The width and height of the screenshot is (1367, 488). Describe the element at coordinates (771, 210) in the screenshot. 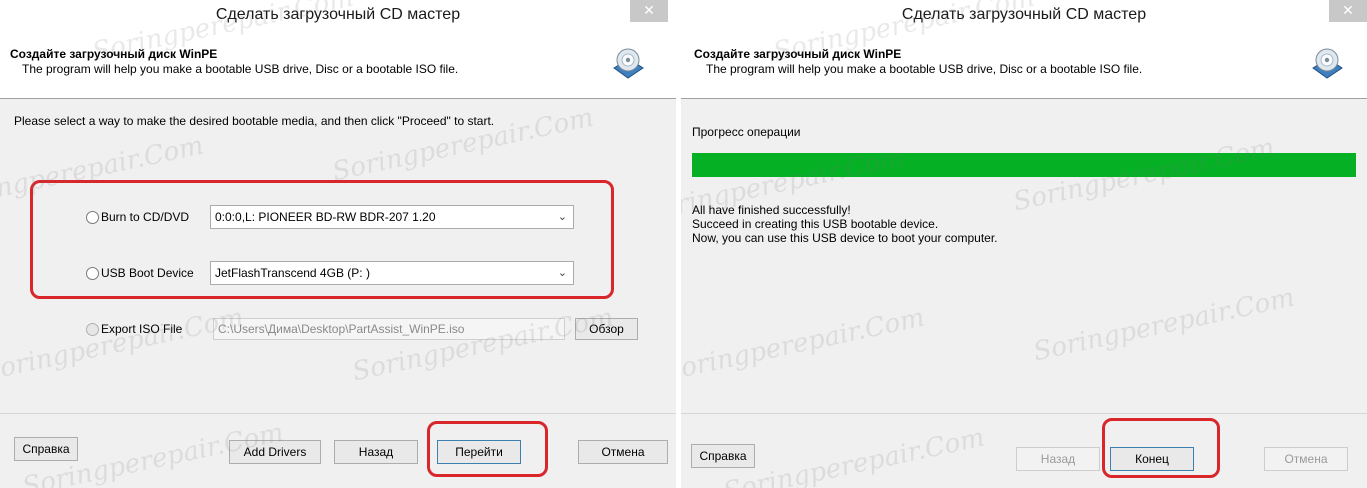

I see `status-message: All have finished successfully!` at that location.